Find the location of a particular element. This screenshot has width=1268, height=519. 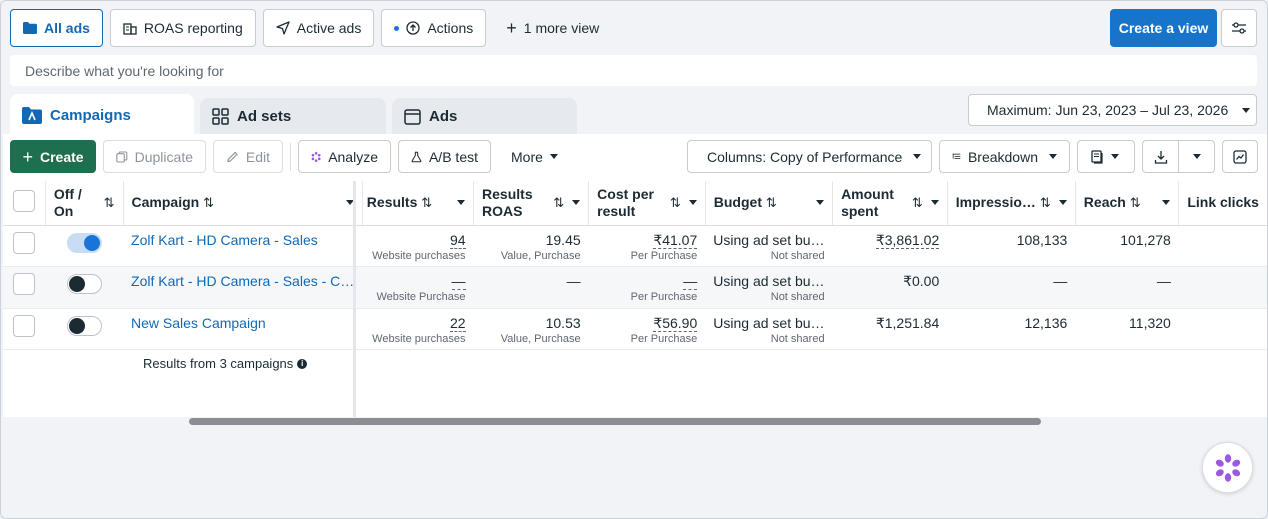

columns-dropdown: Columns: Copy of Performance is located at coordinates (809, 156).